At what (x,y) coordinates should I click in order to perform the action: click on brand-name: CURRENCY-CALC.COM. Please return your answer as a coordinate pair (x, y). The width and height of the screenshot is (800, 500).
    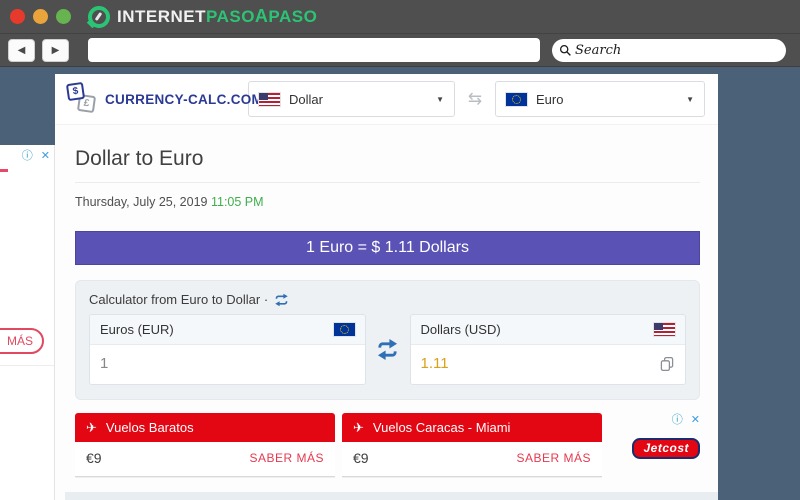
    Looking at the image, I should click on (184, 99).